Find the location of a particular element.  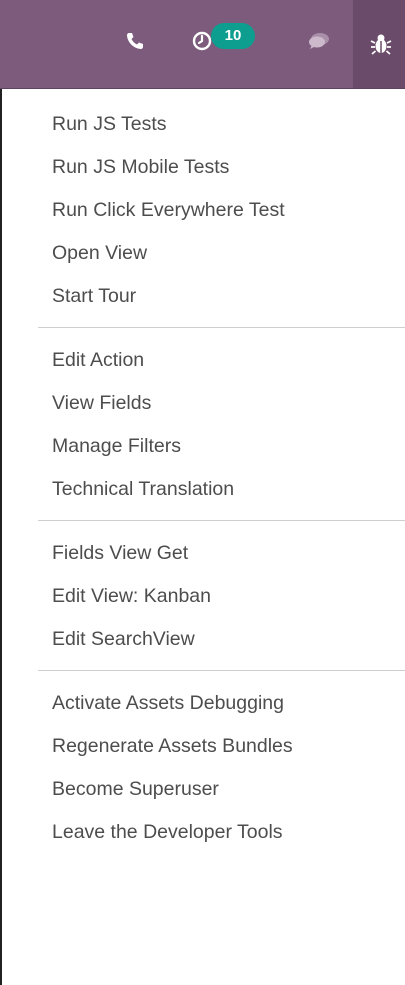

bug-icon is located at coordinates (381, 44).